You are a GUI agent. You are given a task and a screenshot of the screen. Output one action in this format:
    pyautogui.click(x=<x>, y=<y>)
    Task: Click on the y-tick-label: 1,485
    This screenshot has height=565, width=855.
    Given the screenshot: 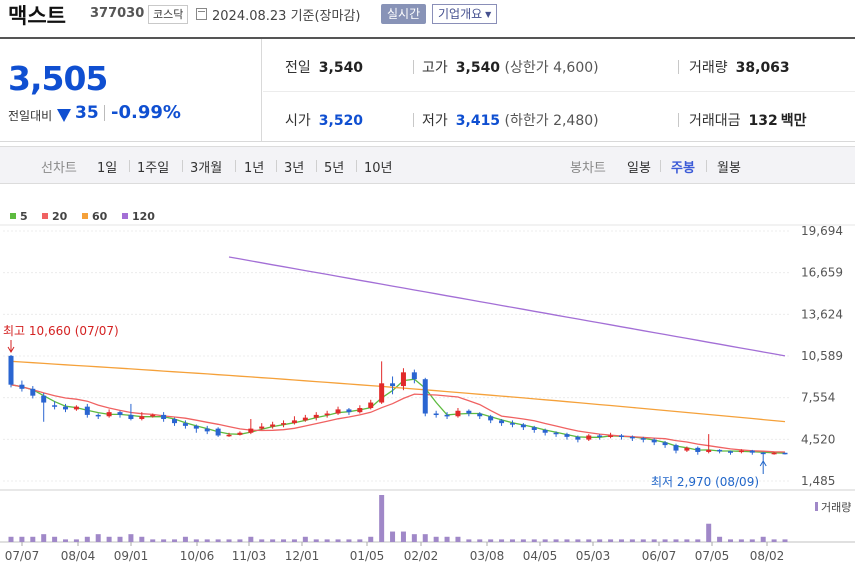 What is the action you would take?
    pyautogui.click(x=818, y=481)
    